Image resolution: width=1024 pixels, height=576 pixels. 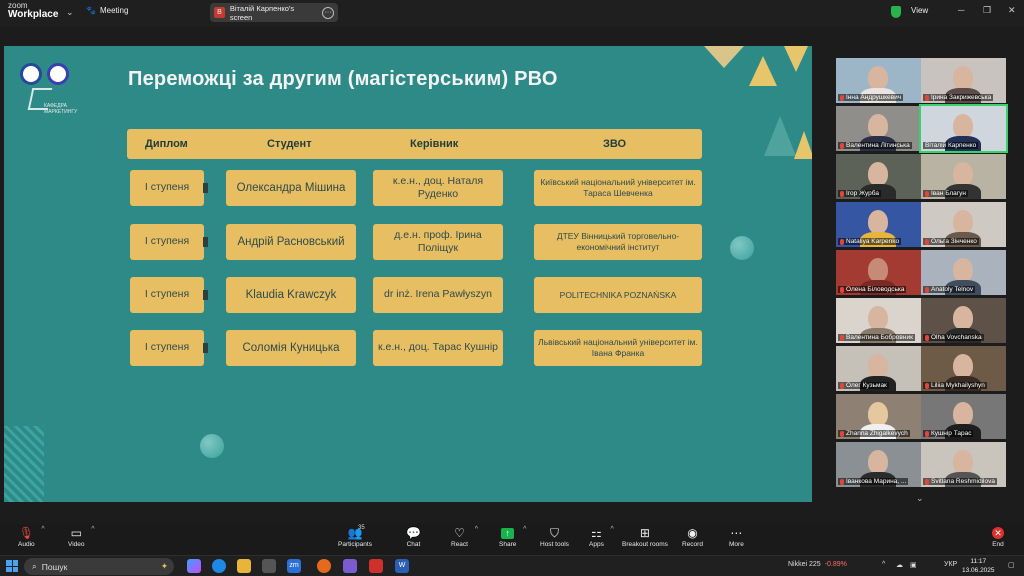 I want to click on participant-tile: Ірина Закрижевська, so click(x=963, y=80).